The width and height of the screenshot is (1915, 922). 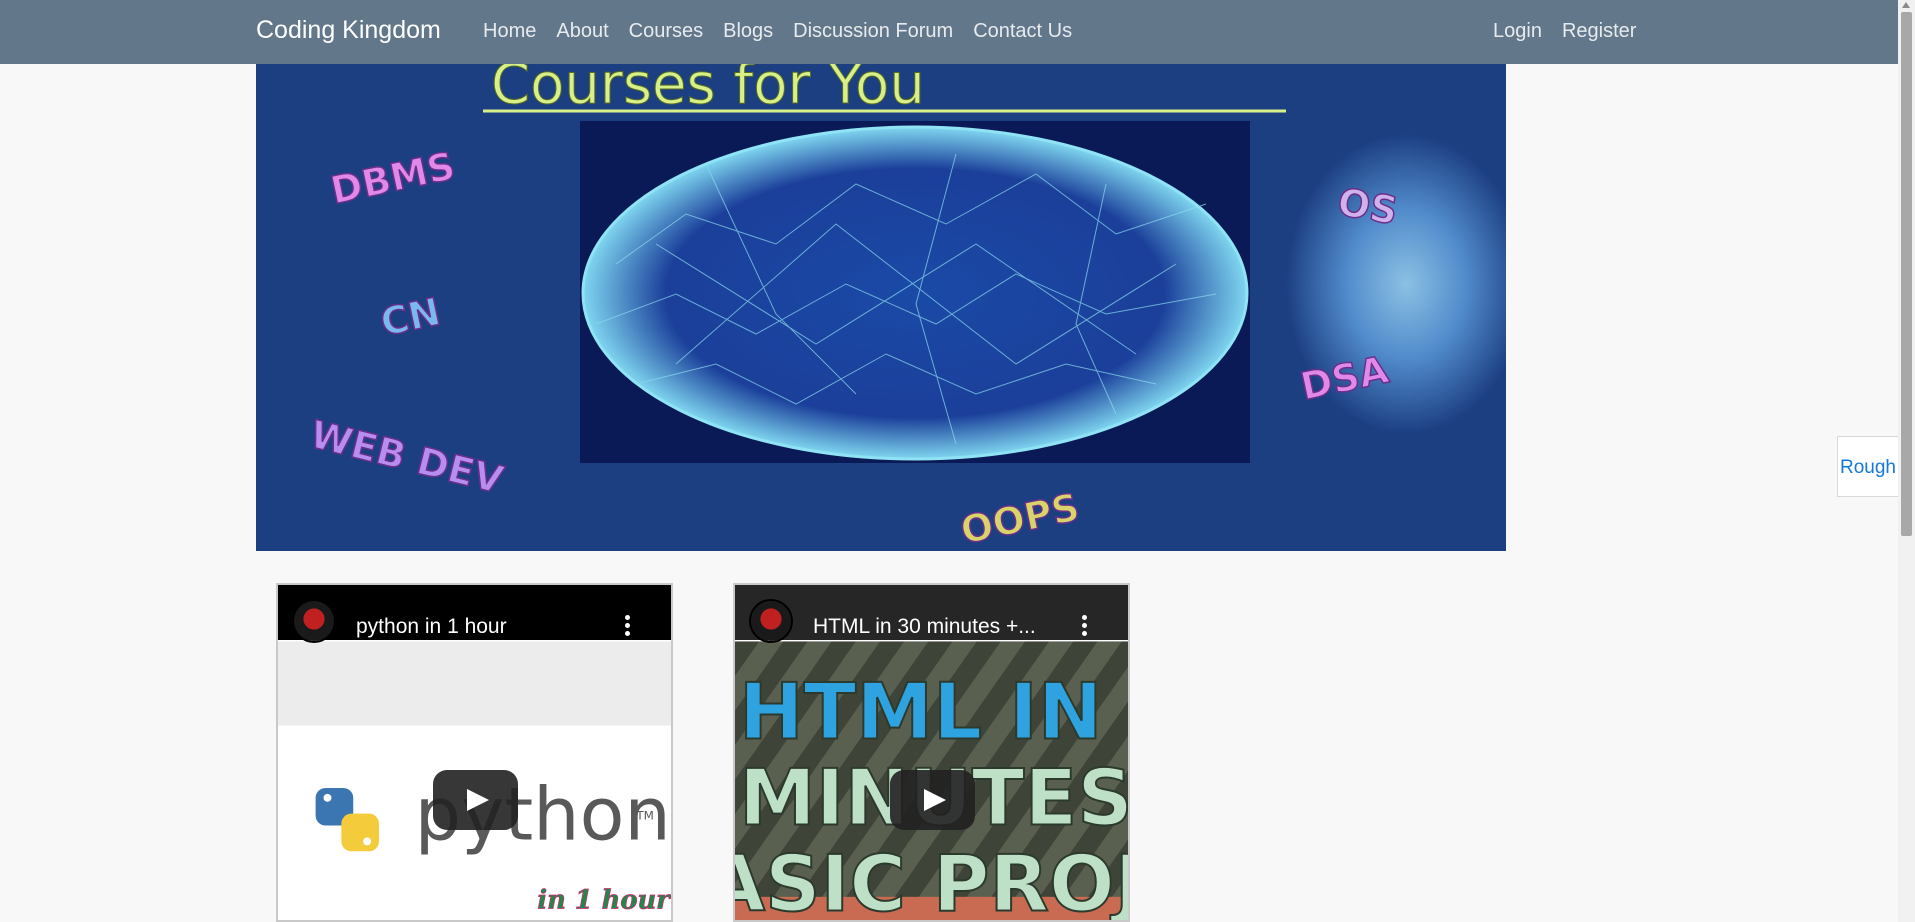 What do you see at coordinates (1906, 274) in the screenshot?
I see `scrollbar-thumb` at bounding box center [1906, 274].